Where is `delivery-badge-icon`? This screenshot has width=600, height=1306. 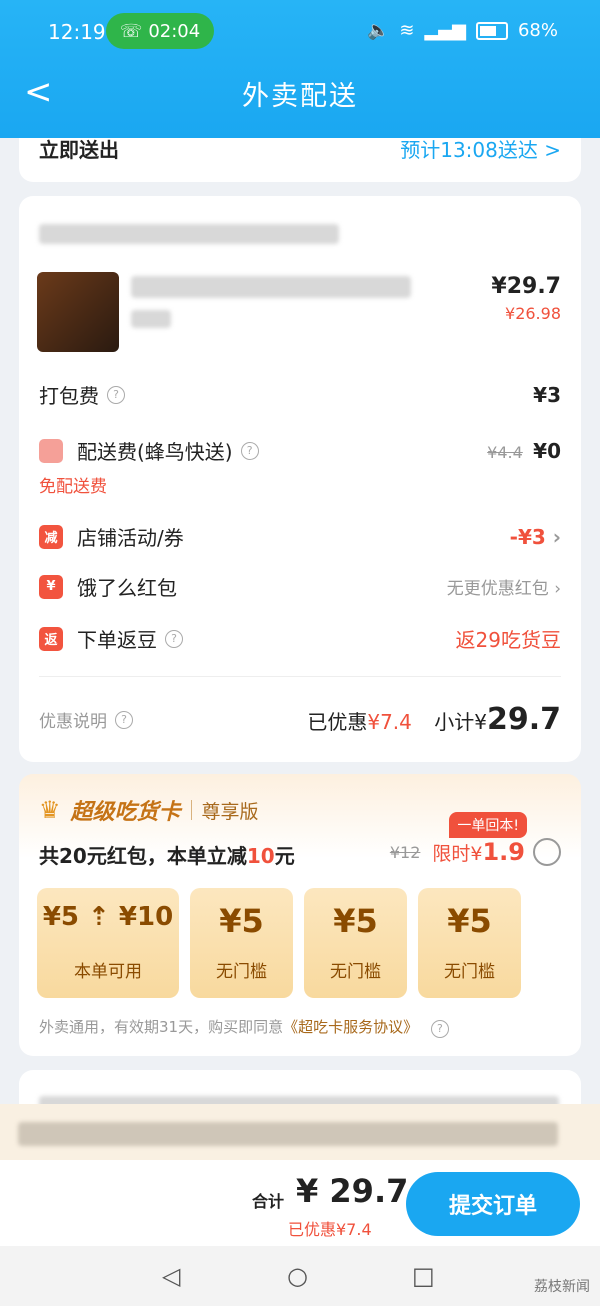
delivery-badge-icon is located at coordinates (51, 450).